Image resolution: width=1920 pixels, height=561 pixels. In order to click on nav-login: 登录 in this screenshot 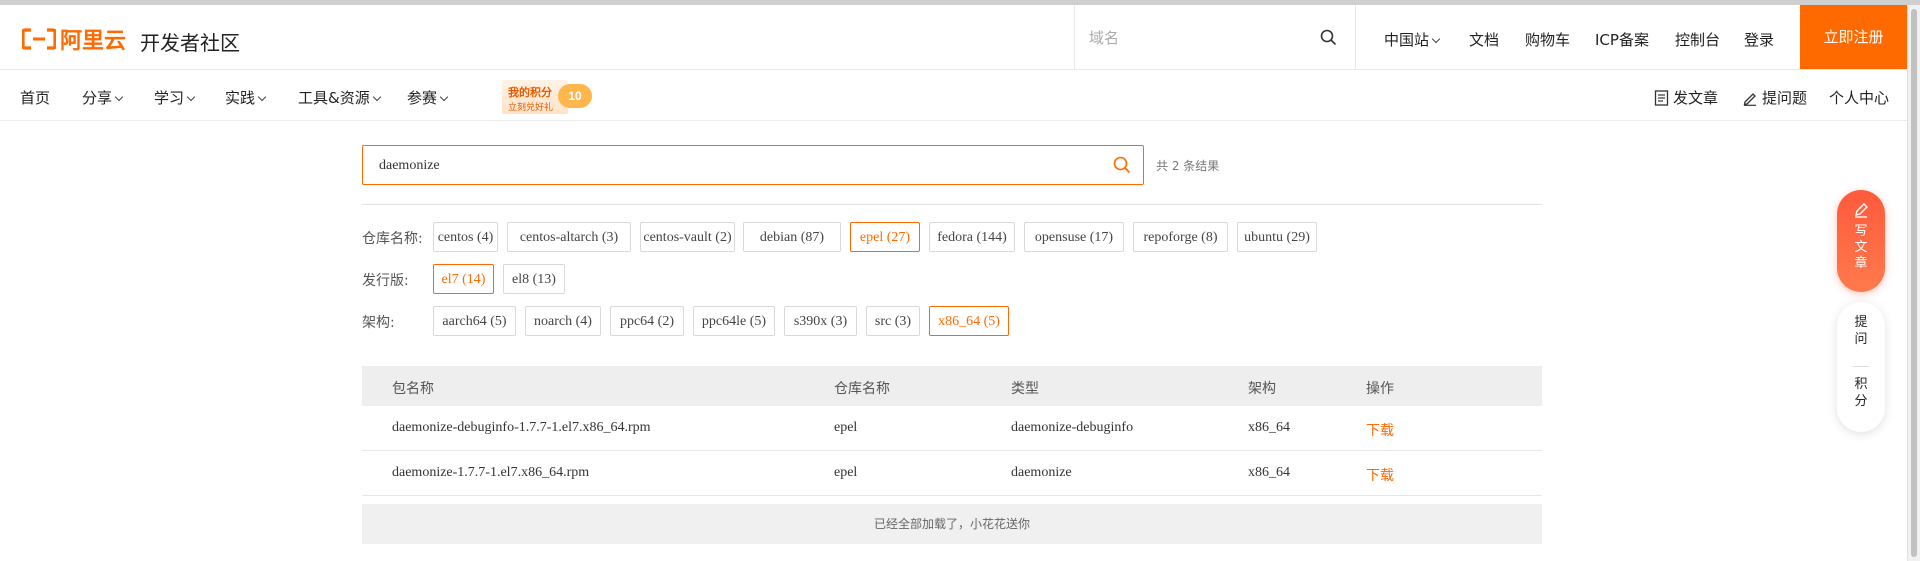, I will do `click(1759, 39)`.